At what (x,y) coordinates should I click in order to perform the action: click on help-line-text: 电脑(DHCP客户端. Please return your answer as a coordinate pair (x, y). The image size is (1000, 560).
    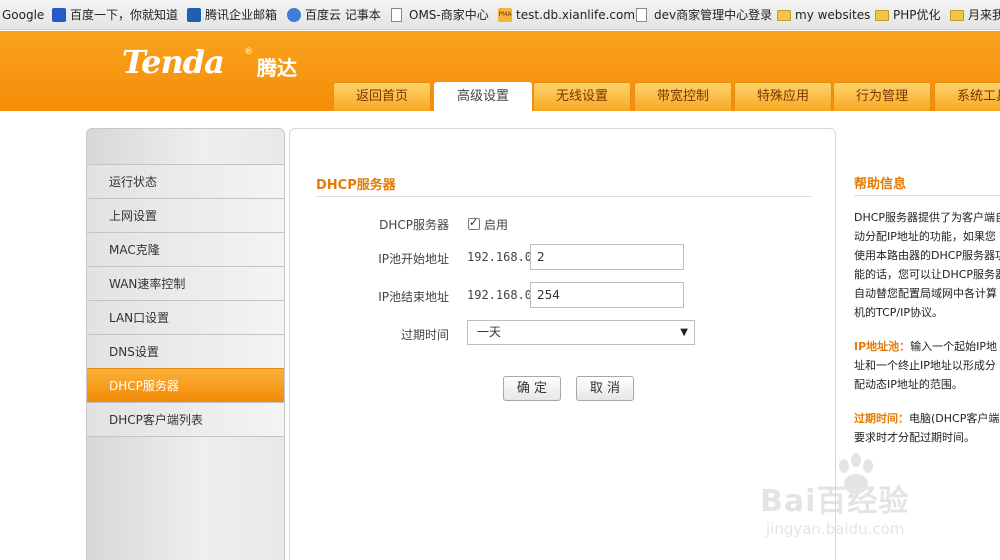
    Looking at the image, I should click on (954, 418).